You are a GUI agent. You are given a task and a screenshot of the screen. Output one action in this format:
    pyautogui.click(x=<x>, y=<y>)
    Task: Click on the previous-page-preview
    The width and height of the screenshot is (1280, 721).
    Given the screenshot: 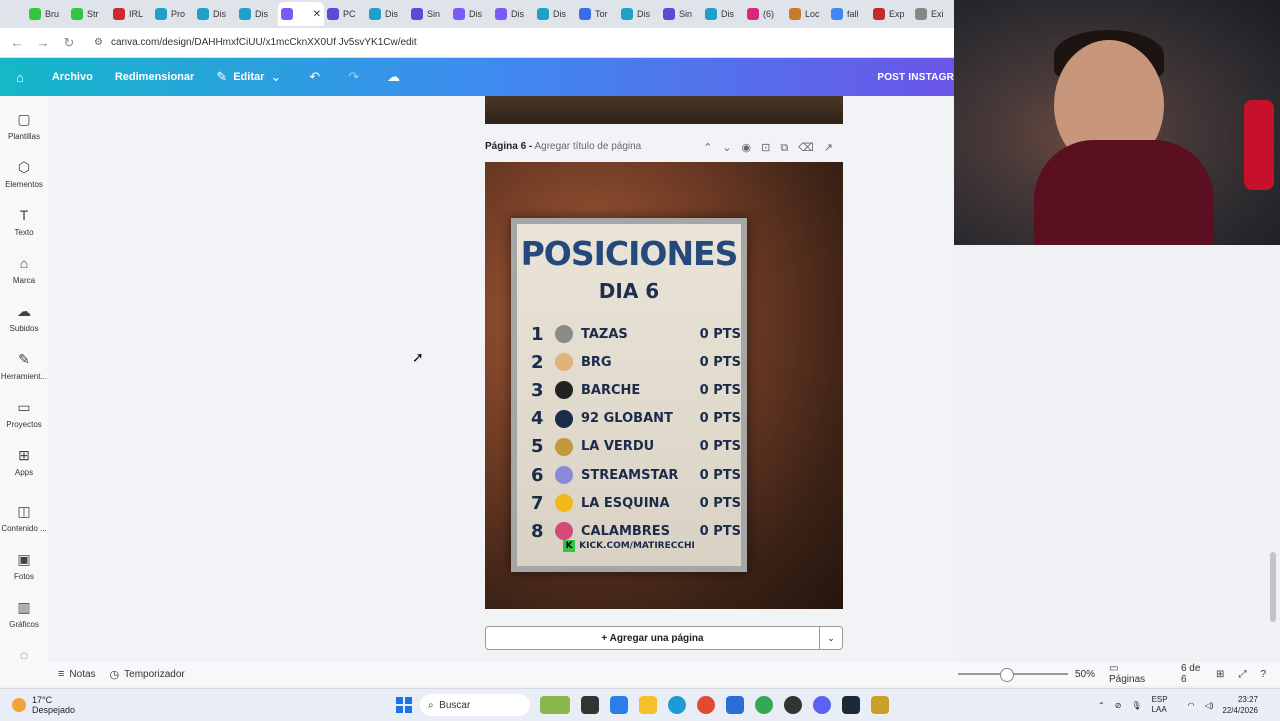 What is the action you would take?
    pyautogui.click(x=664, y=110)
    